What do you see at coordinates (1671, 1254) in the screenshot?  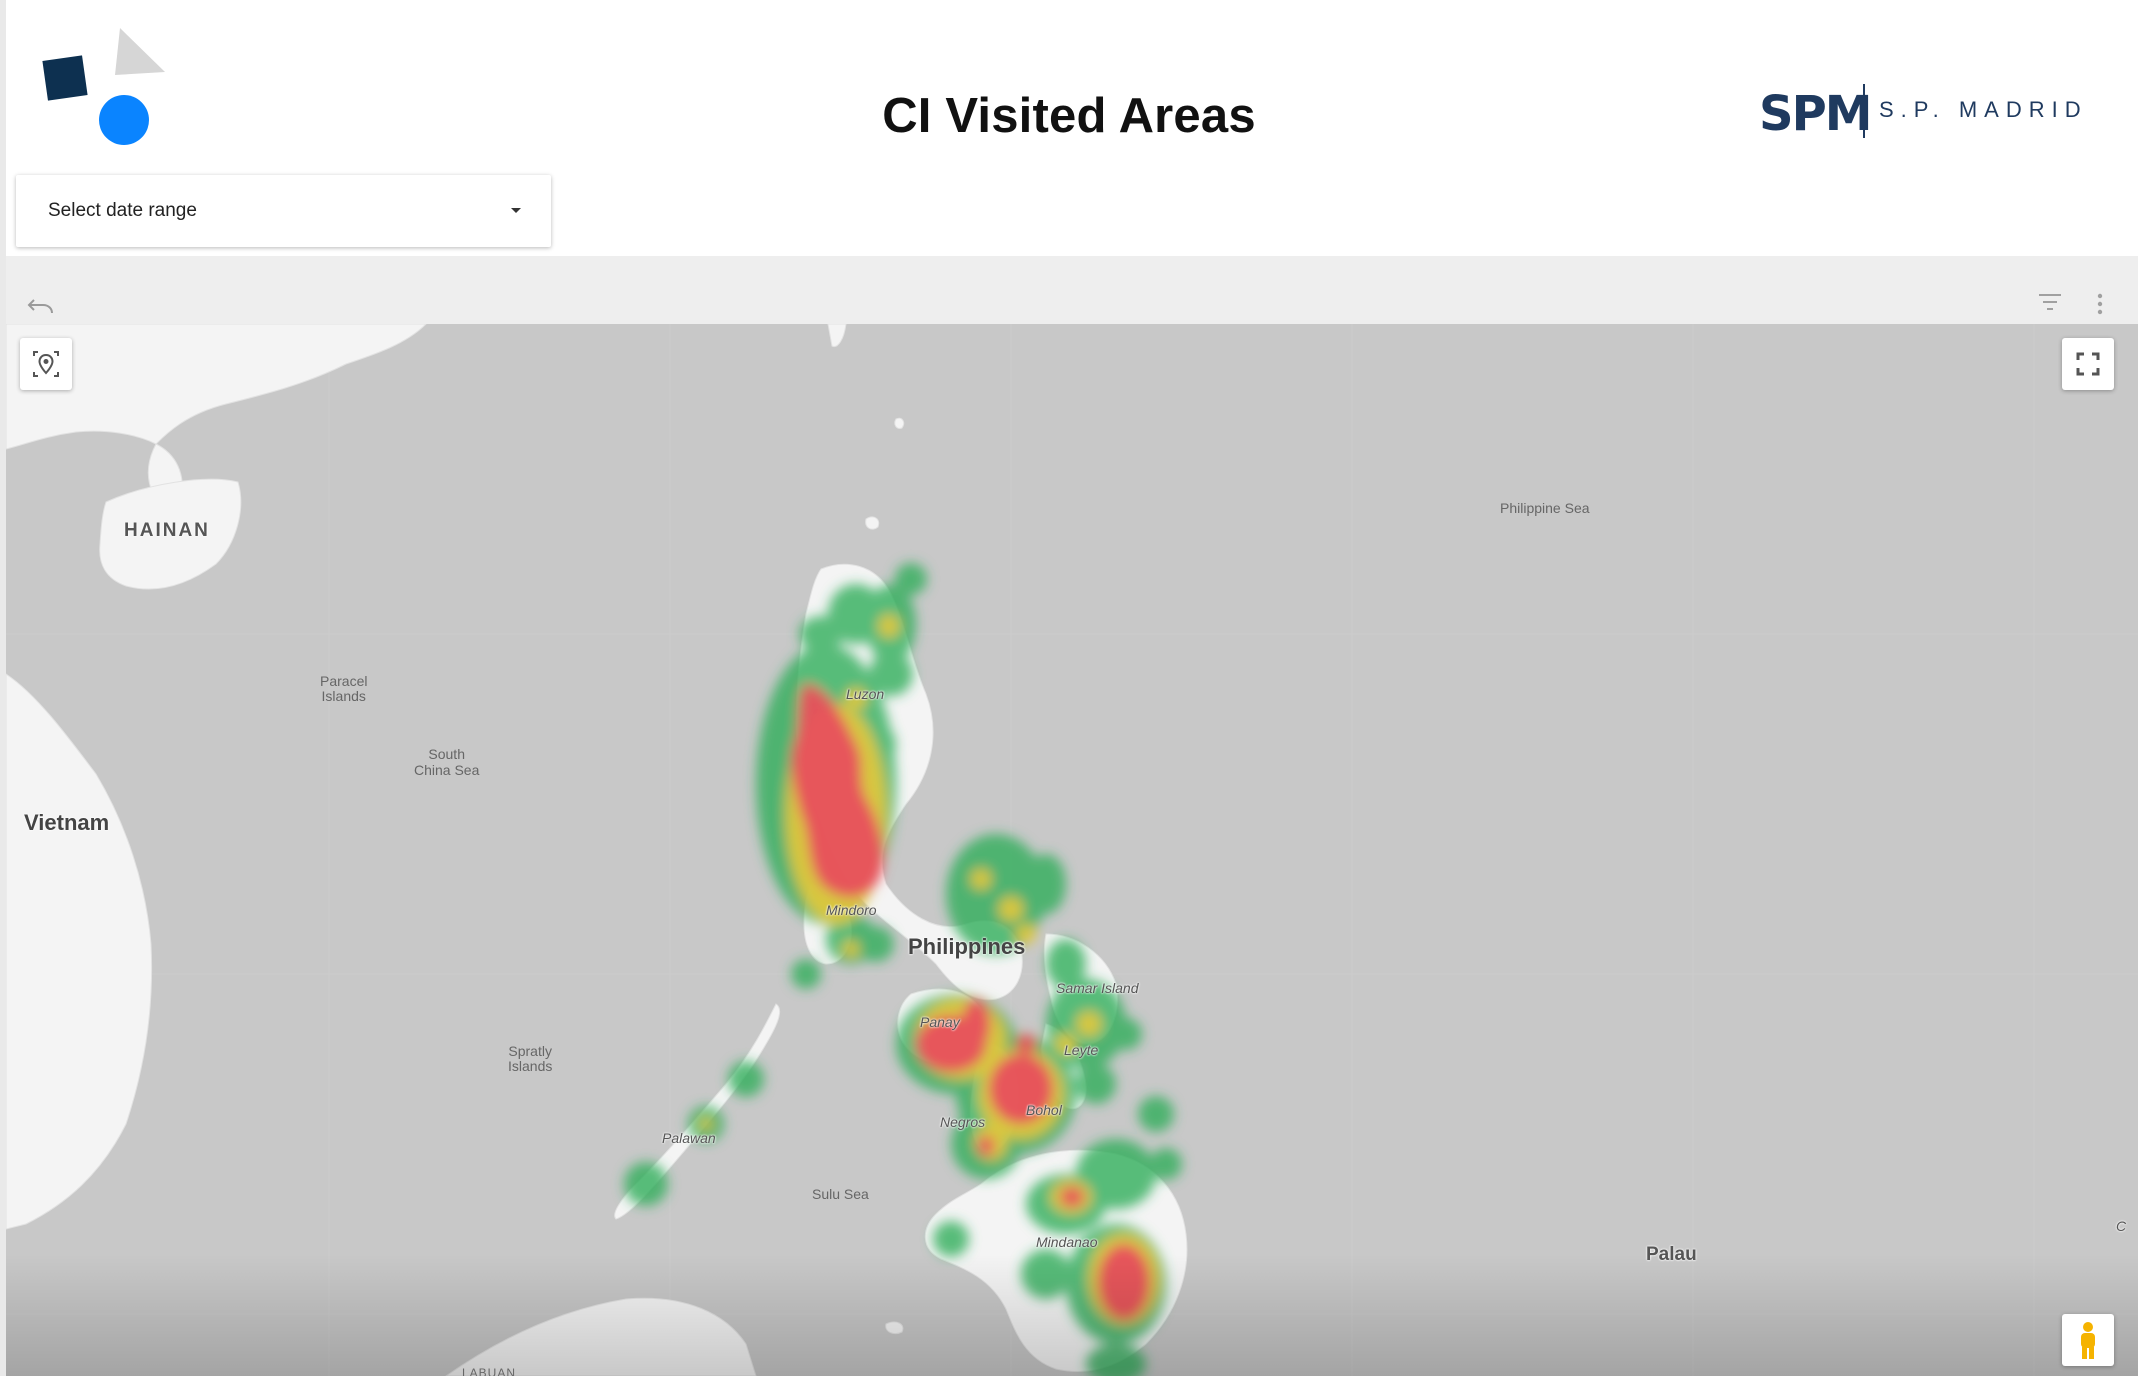 I see `map-label-palau: Palau` at bounding box center [1671, 1254].